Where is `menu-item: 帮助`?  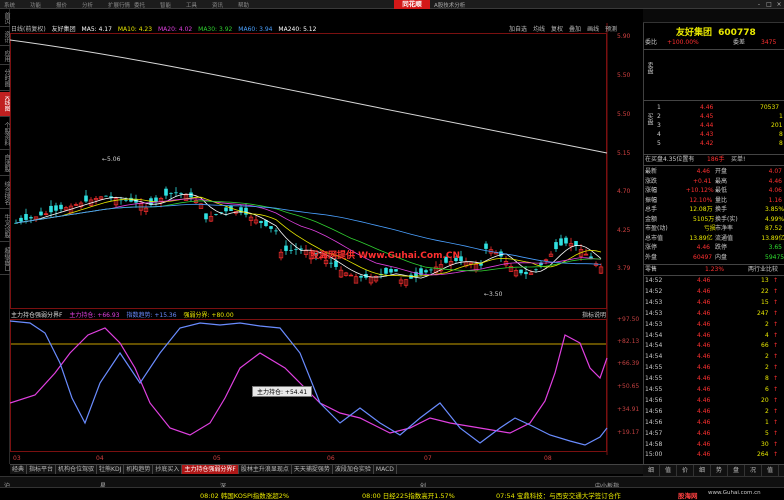
menu-item: 帮助 is located at coordinates (243, 5).